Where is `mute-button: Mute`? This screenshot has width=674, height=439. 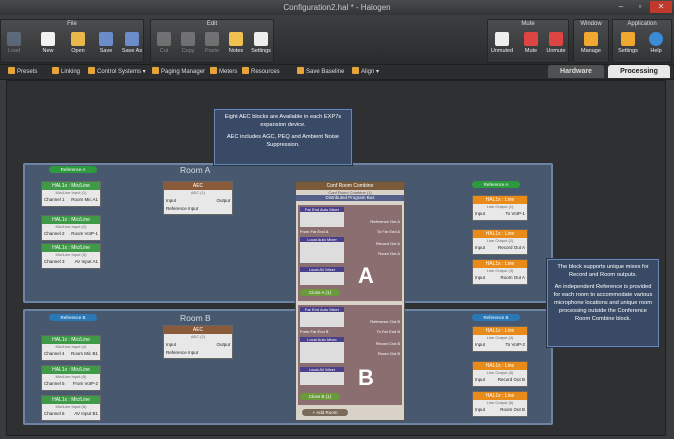
mute-button: Mute is located at coordinates (531, 46).